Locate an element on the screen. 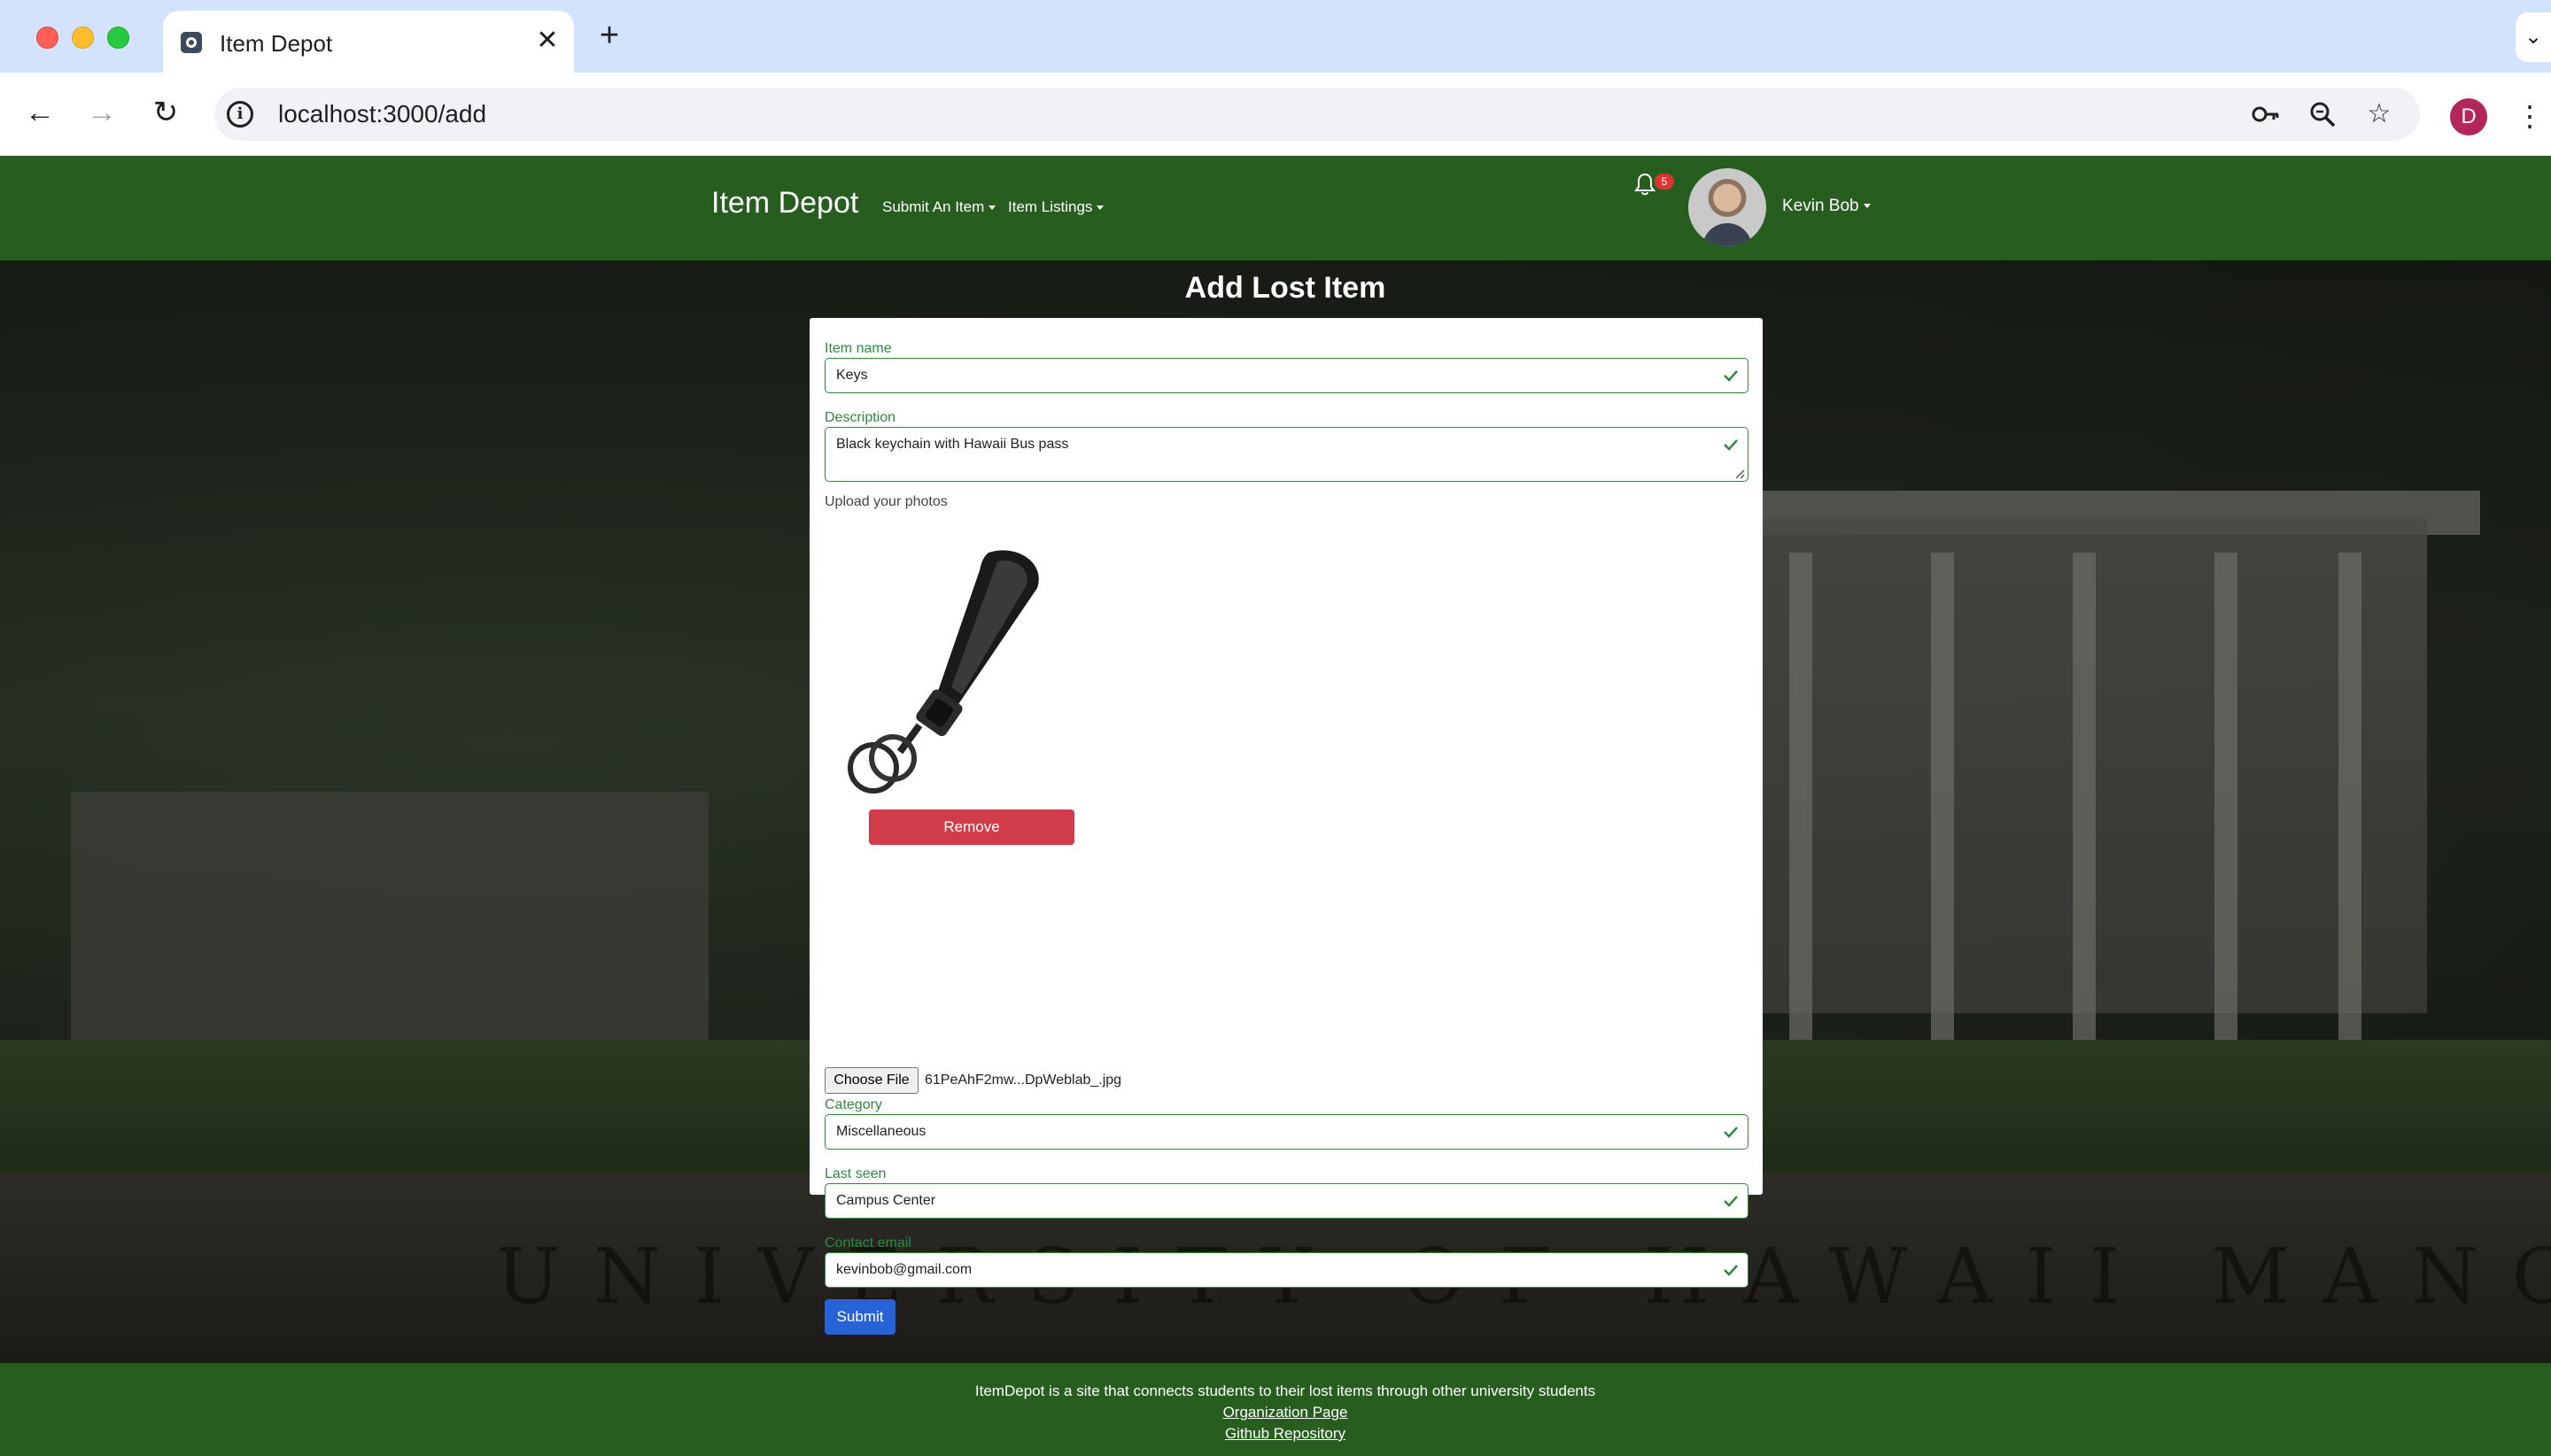 The image size is (2551, 1456). description-textarea: Black keychain with Hawaii Bus pass is located at coordinates (1286, 455).